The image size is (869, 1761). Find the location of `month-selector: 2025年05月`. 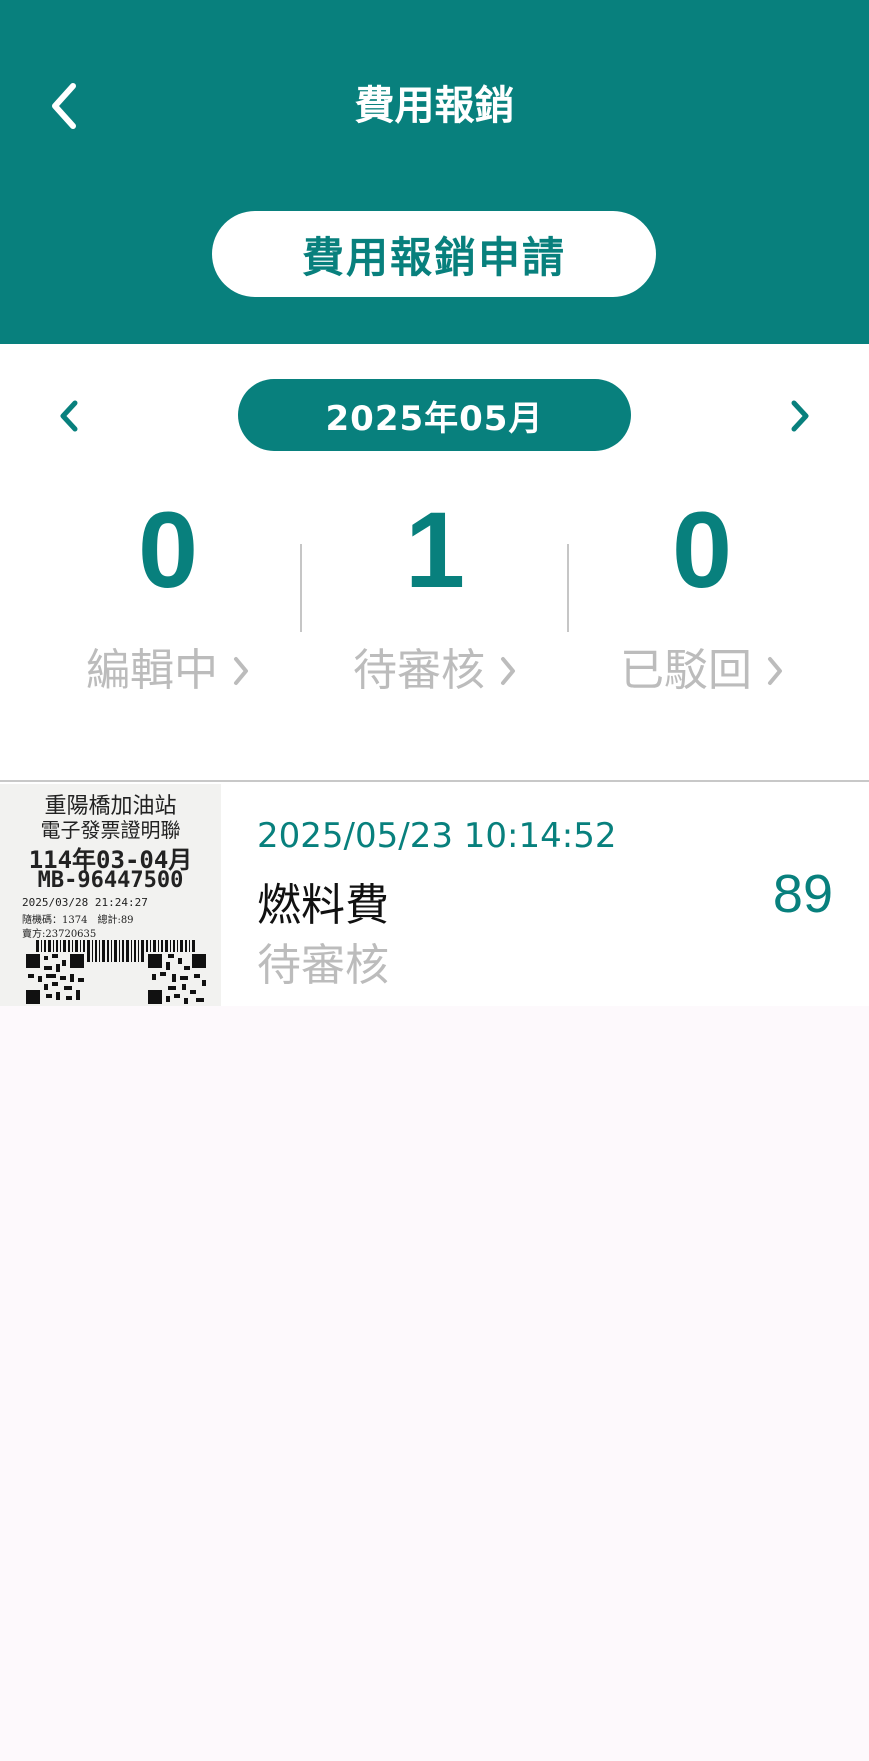

month-selector: 2025年05月 is located at coordinates (434, 415).